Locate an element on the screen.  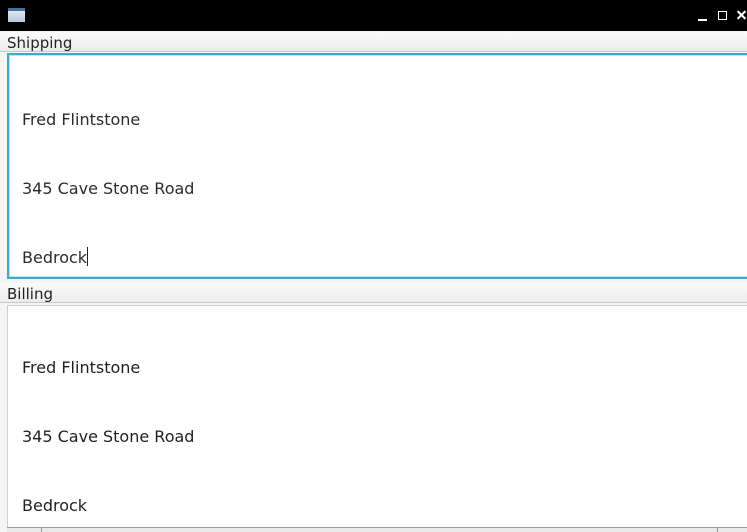
shipping-label: Shipping is located at coordinates (373, 42).